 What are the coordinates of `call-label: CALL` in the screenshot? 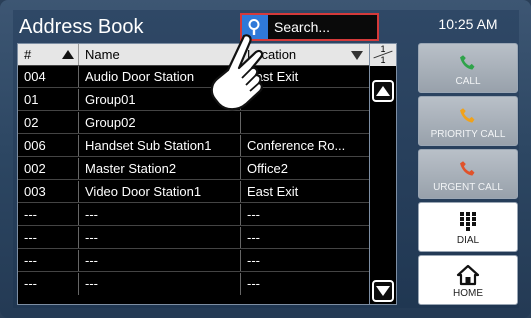 It's located at (468, 81).